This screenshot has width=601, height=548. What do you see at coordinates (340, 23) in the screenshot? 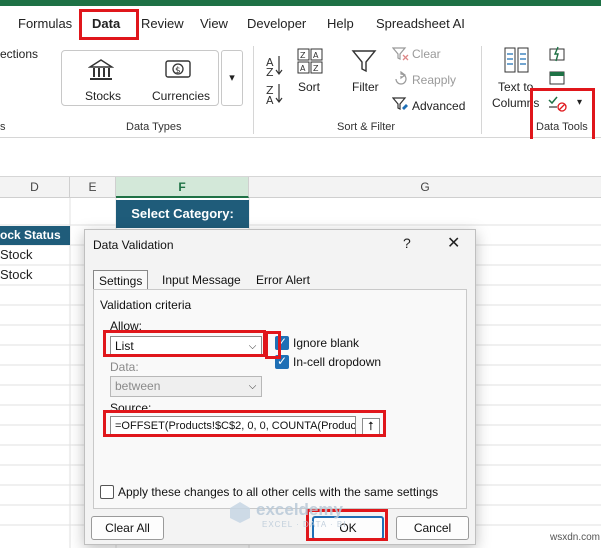
I see `tab-help: Help` at bounding box center [340, 23].